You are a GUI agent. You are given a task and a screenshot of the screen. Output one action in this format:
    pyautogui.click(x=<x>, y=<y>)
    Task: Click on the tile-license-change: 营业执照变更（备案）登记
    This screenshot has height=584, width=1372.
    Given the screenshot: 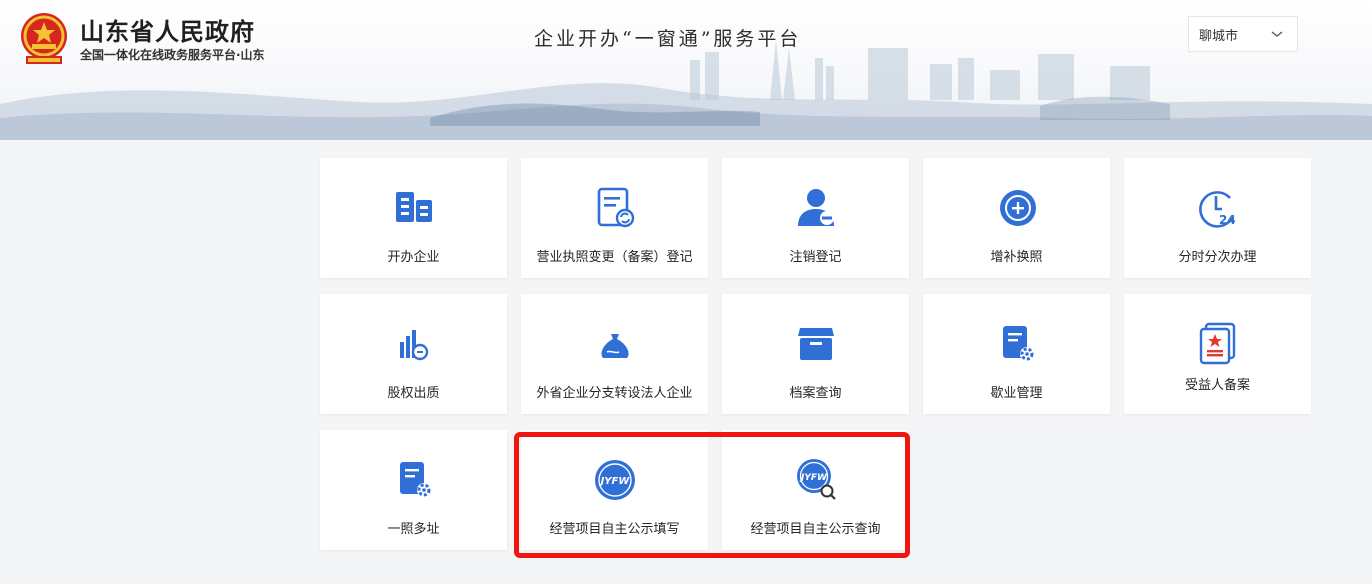 What is the action you would take?
    pyautogui.click(x=614, y=218)
    